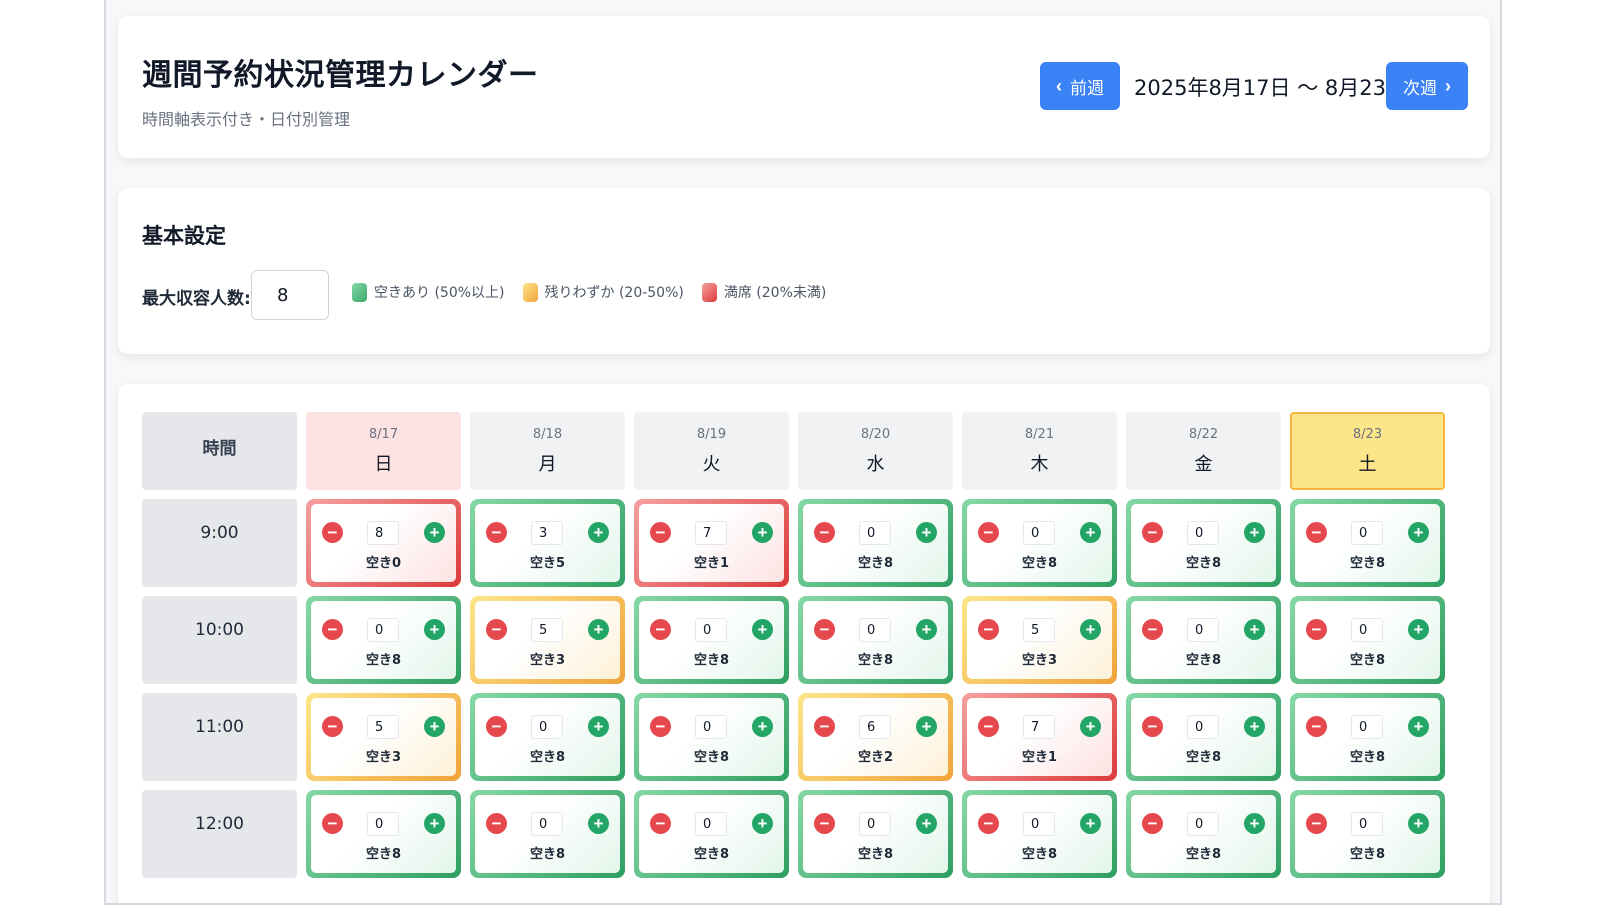 The height and width of the screenshot is (905, 1600). What do you see at coordinates (614, 293) in the screenshot?
I see `legend-label: 残りわずか (20-50%)` at bounding box center [614, 293].